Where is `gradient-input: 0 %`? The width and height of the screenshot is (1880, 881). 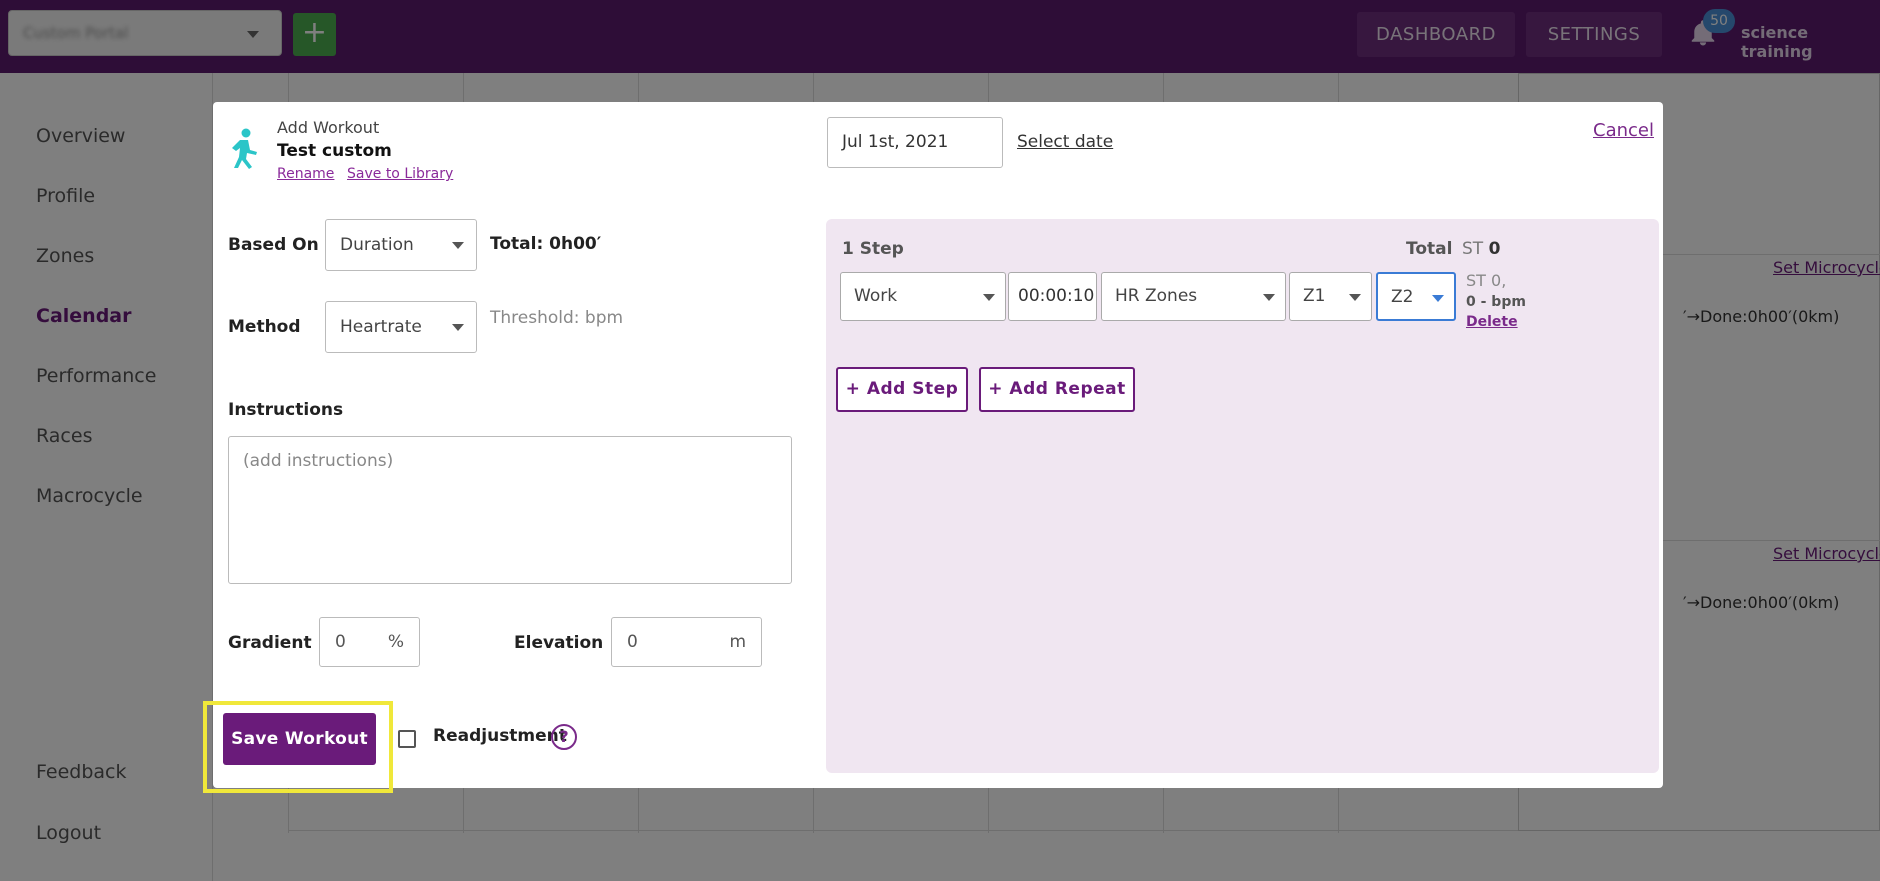
gradient-input: 0 % is located at coordinates (369, 642).